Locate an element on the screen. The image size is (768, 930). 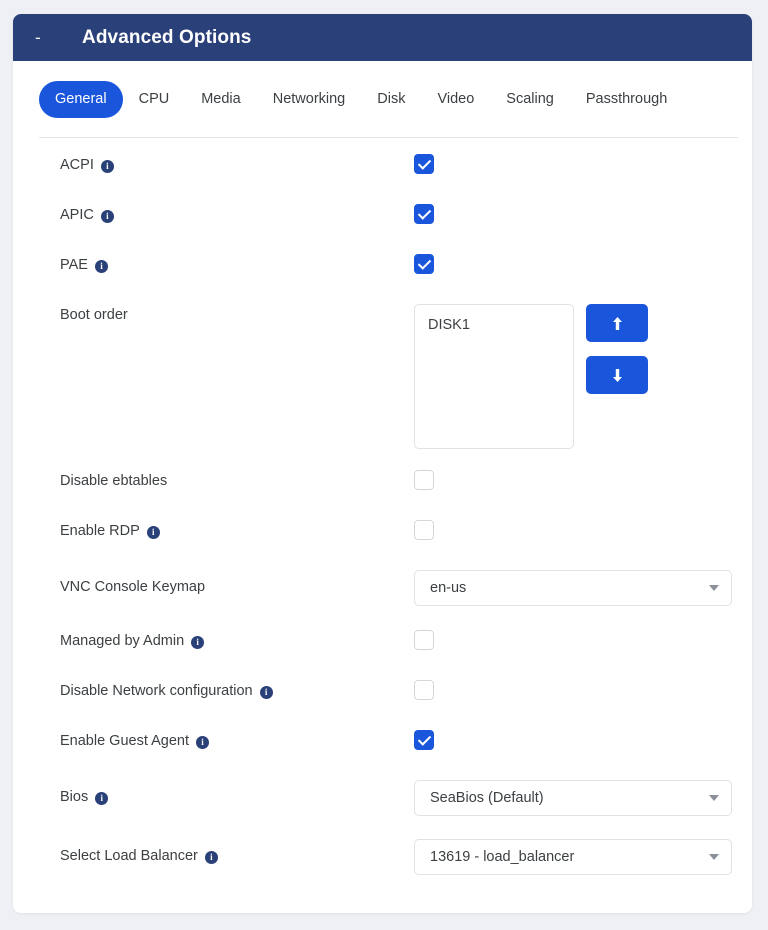
boot-order-label: Boot order is located at coordinates (94, 315).